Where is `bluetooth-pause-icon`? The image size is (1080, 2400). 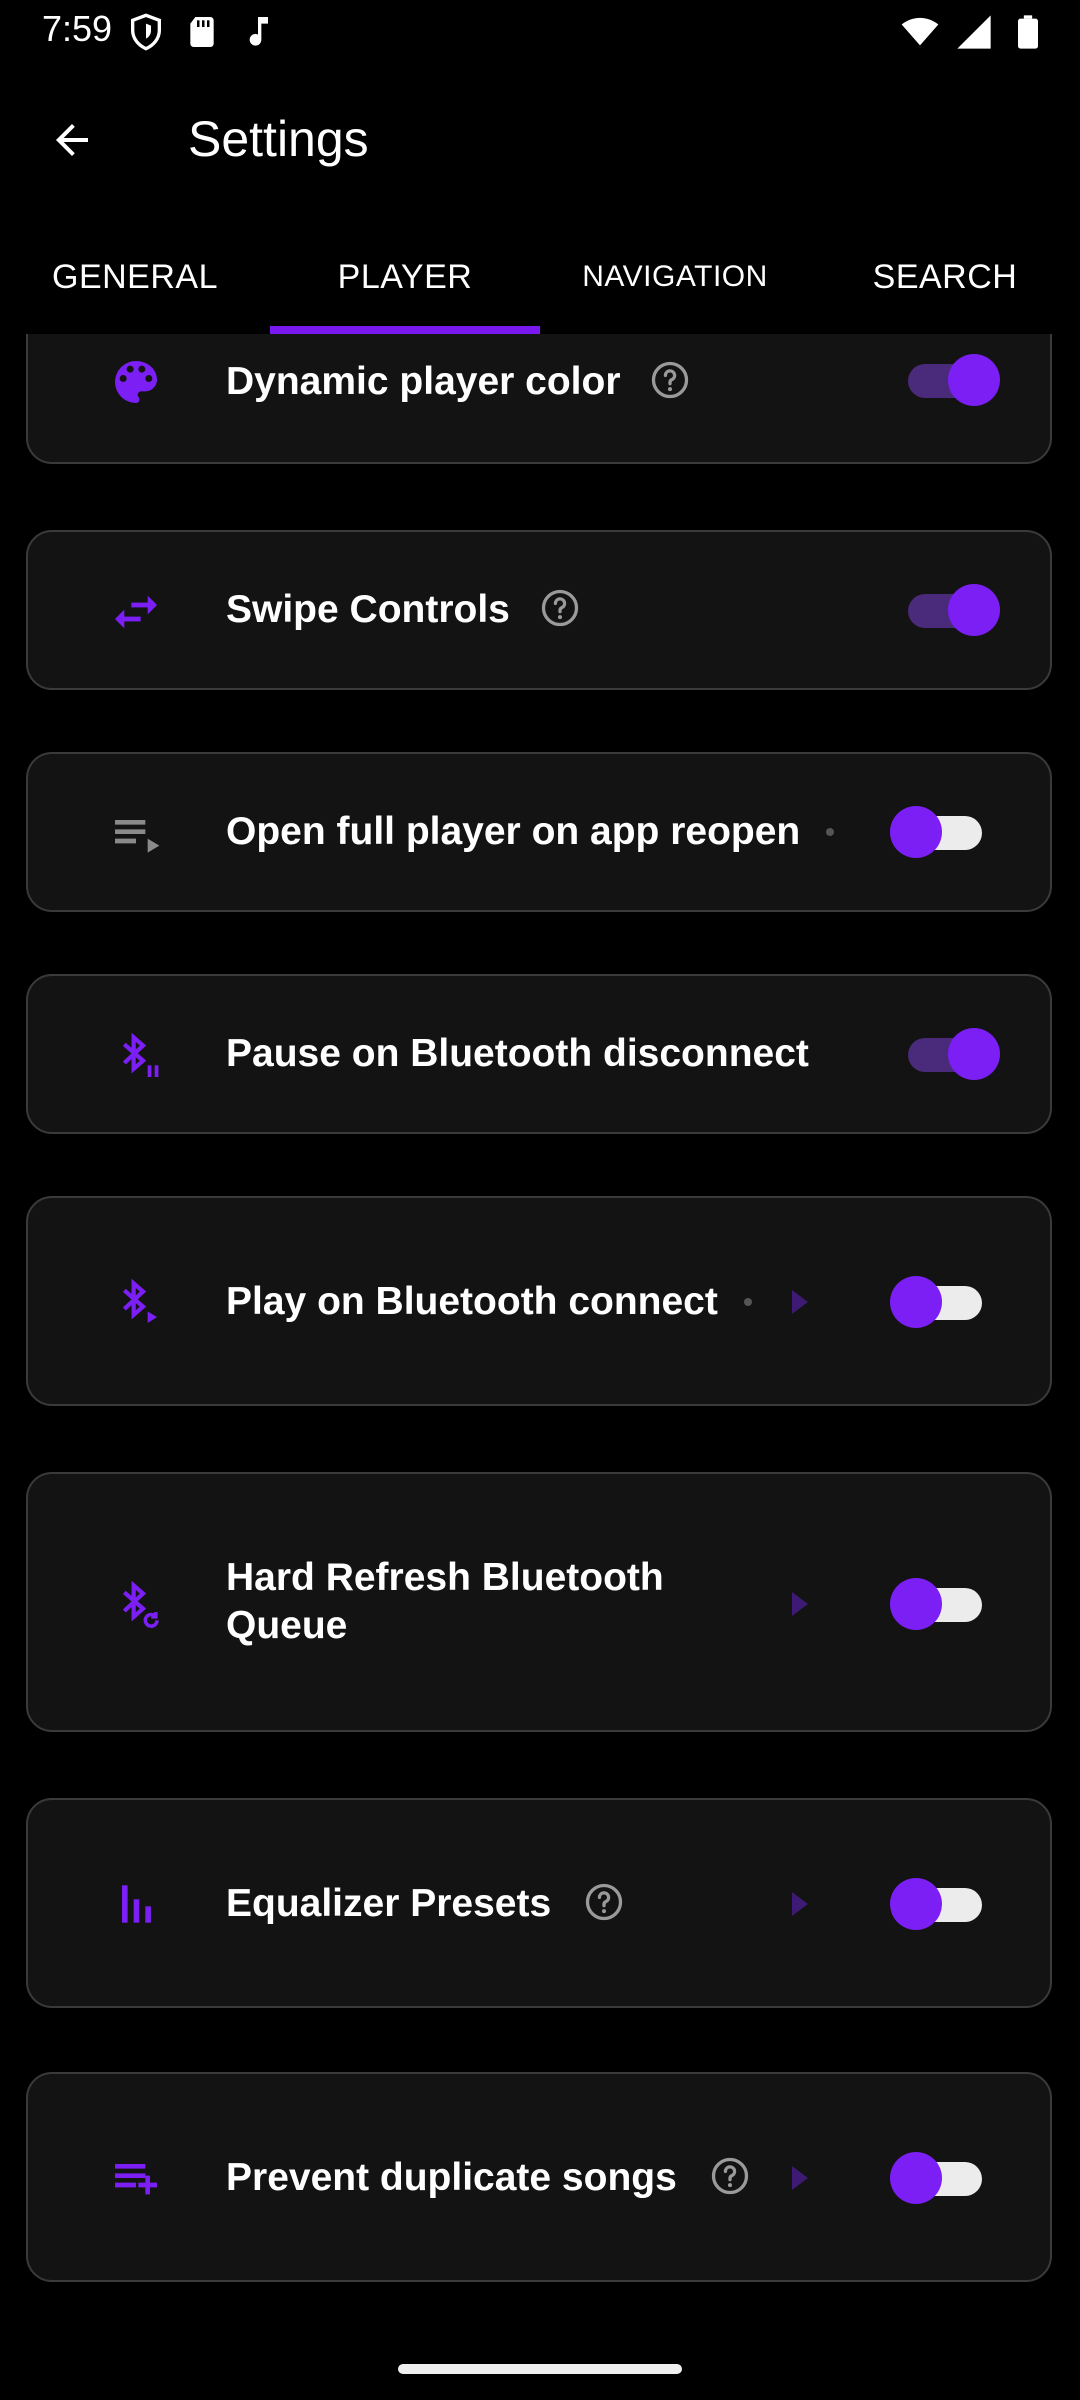
bluetooth-pause-icon is located at coordinates (136, 1056).